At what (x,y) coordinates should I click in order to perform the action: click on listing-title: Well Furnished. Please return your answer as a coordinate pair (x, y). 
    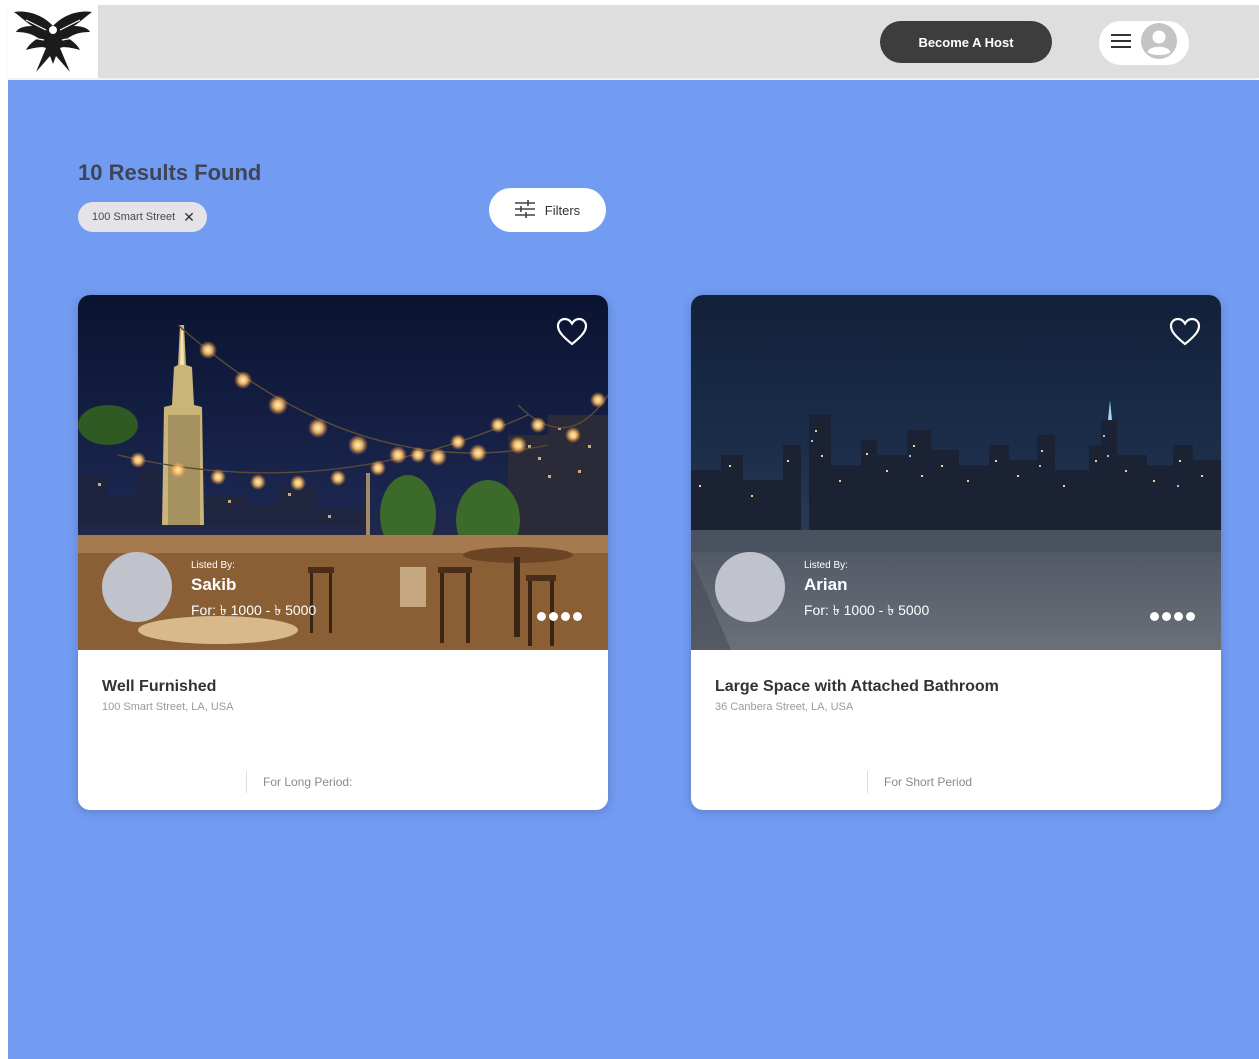
    Looking at the image, I should click on (159, 687).